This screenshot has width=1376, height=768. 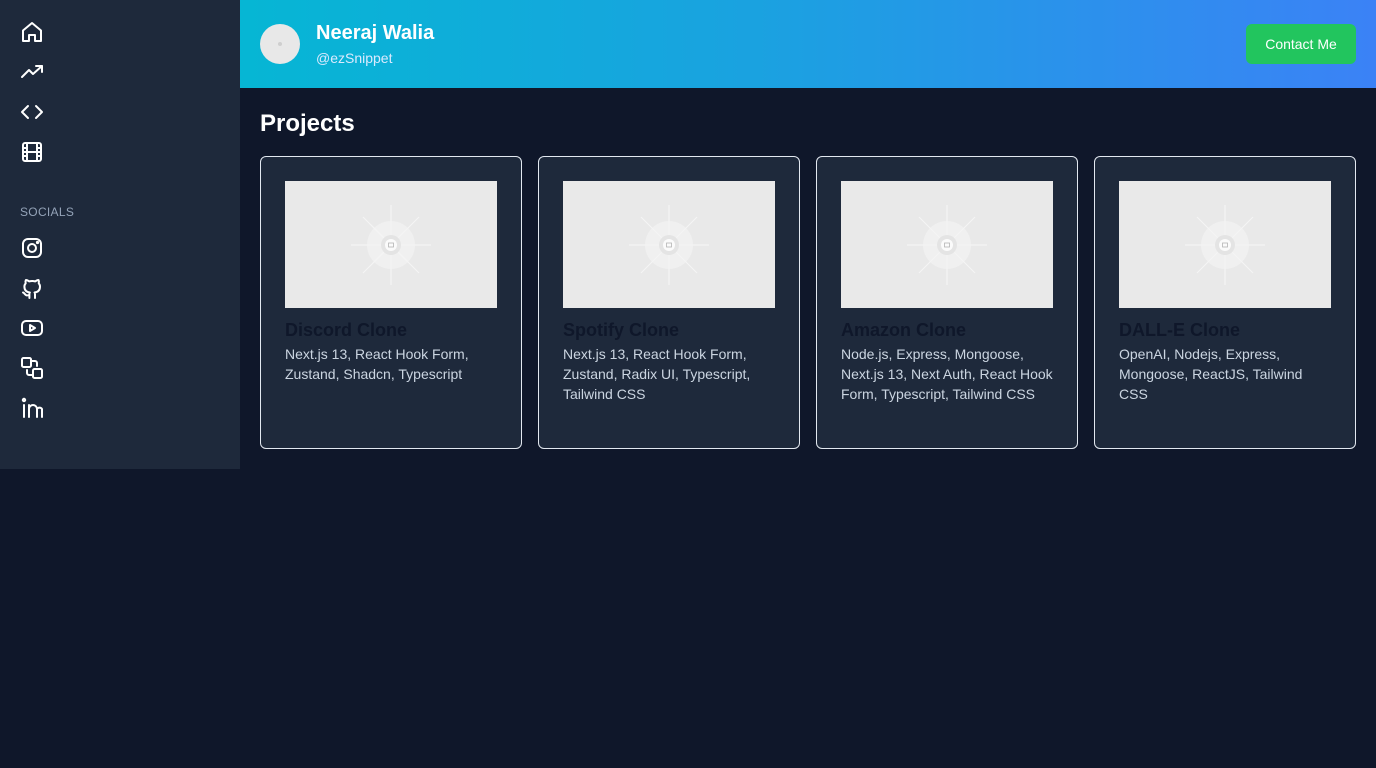 I want to click on code-icon, so click(x=32, y=112).